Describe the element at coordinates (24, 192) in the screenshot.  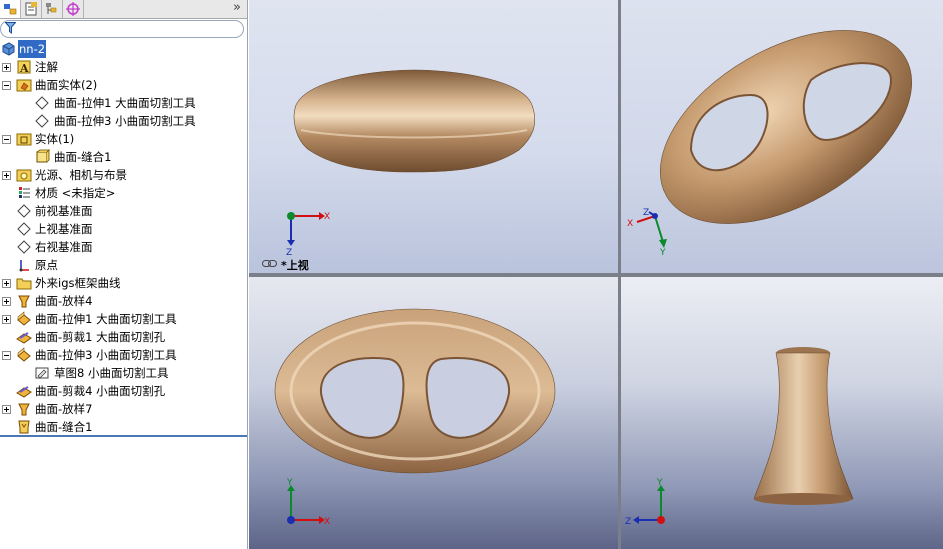
I see `material-icon` at that location.